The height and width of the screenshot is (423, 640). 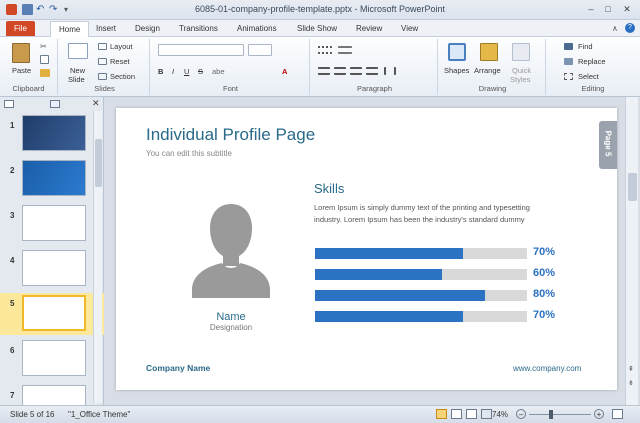 I want to click on clipboard-group-label: Clipboard, so click(x=28, y=88).